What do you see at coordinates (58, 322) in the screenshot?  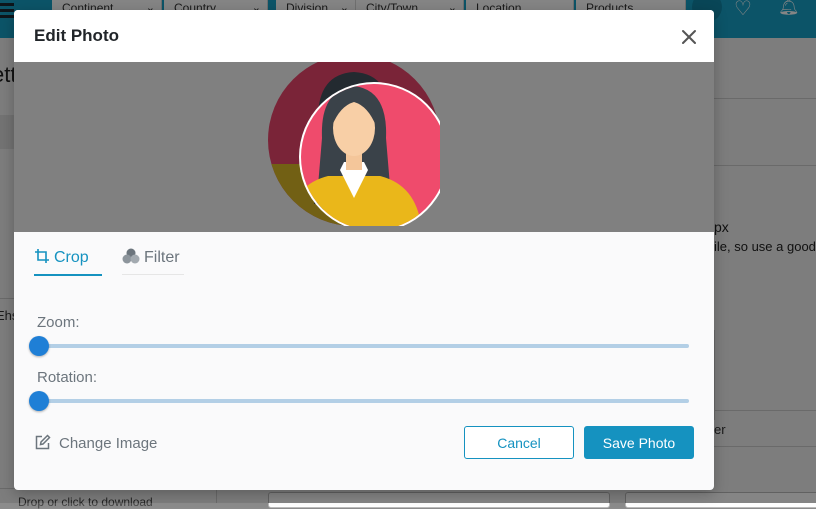 I see `zoom-label: Zoom:` at bounding box center [58, 322].